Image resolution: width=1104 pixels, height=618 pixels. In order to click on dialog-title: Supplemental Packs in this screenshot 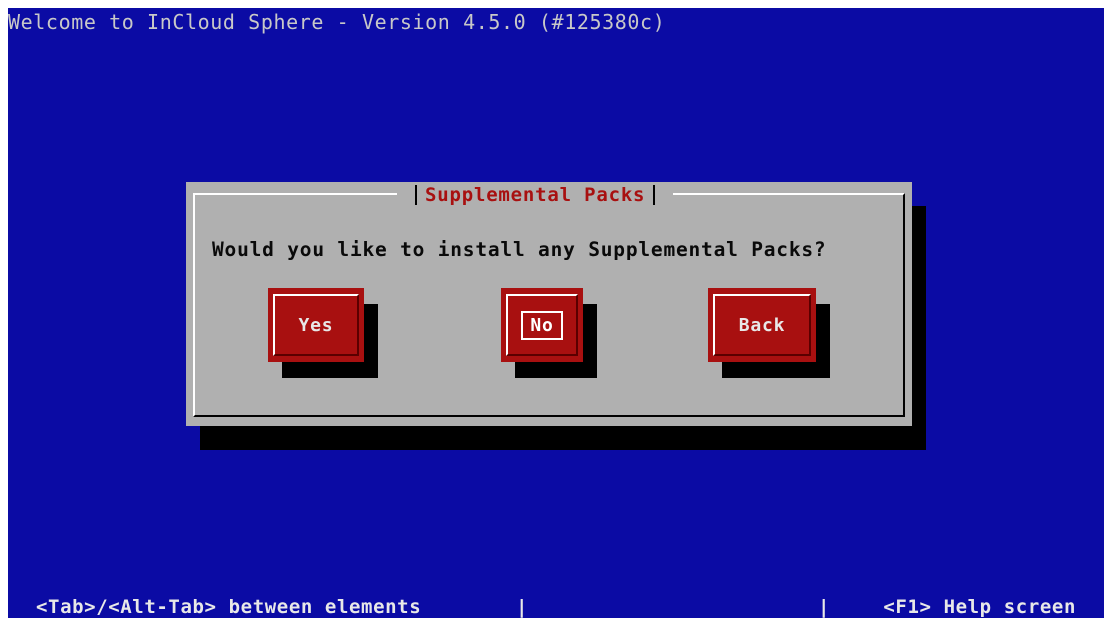, I will do `click(535, 195)`.